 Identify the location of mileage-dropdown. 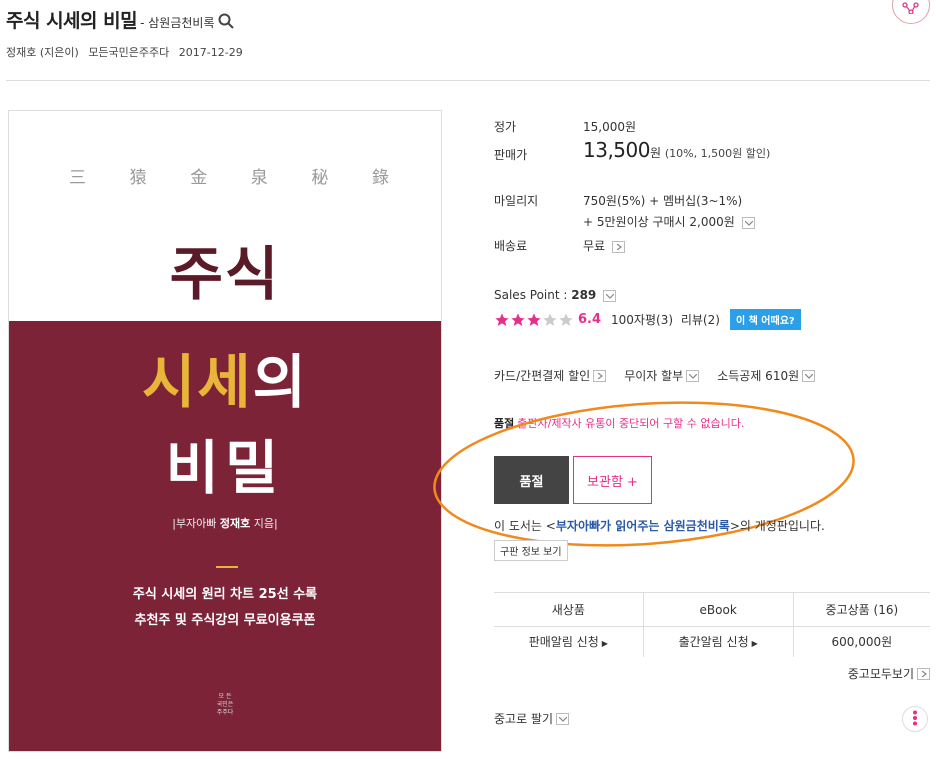
(748, 222).